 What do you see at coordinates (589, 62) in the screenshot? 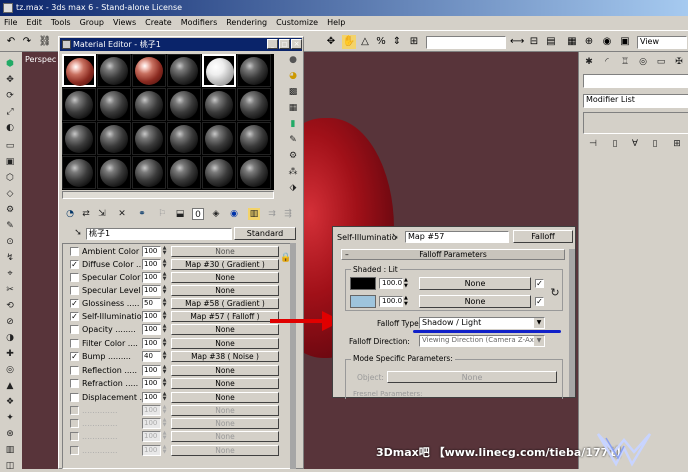
I see `create-tab-icon: ✱` at bounding box center [589, 62].